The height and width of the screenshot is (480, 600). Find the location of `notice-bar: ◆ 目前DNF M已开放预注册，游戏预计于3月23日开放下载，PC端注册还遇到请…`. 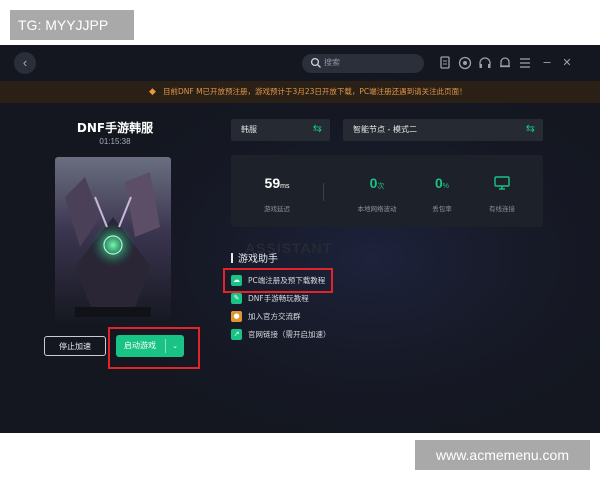

notice-bar: ◆ 目前DNF M已开放预注册，游戏预计于3月23日开放下载，PC端注册还遇到请… is located at coordinates (300, 92).